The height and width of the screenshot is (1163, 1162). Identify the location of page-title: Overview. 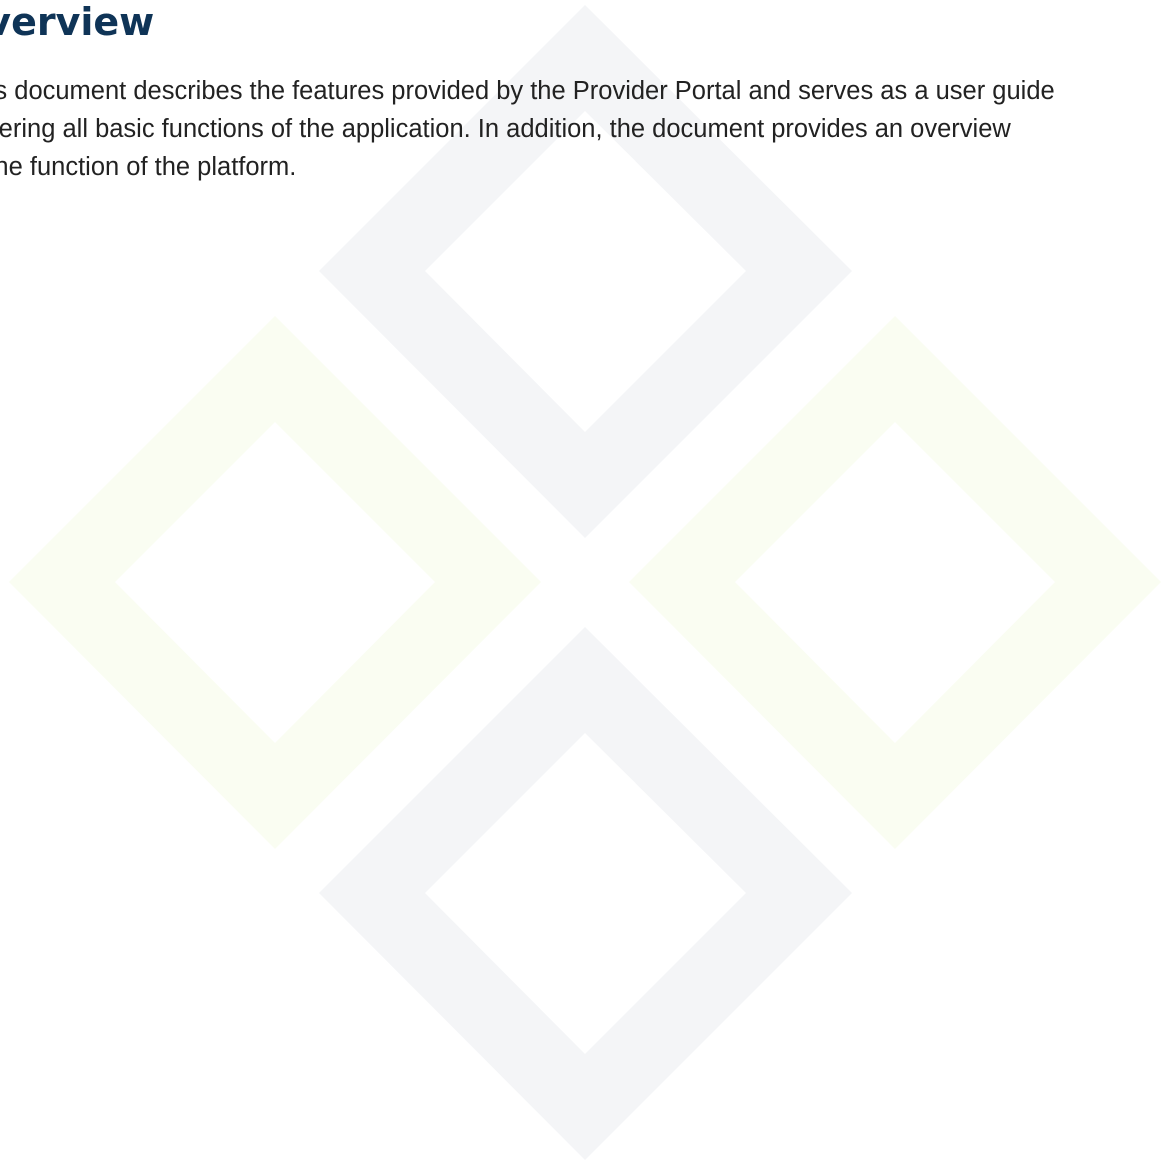
(77, 22).